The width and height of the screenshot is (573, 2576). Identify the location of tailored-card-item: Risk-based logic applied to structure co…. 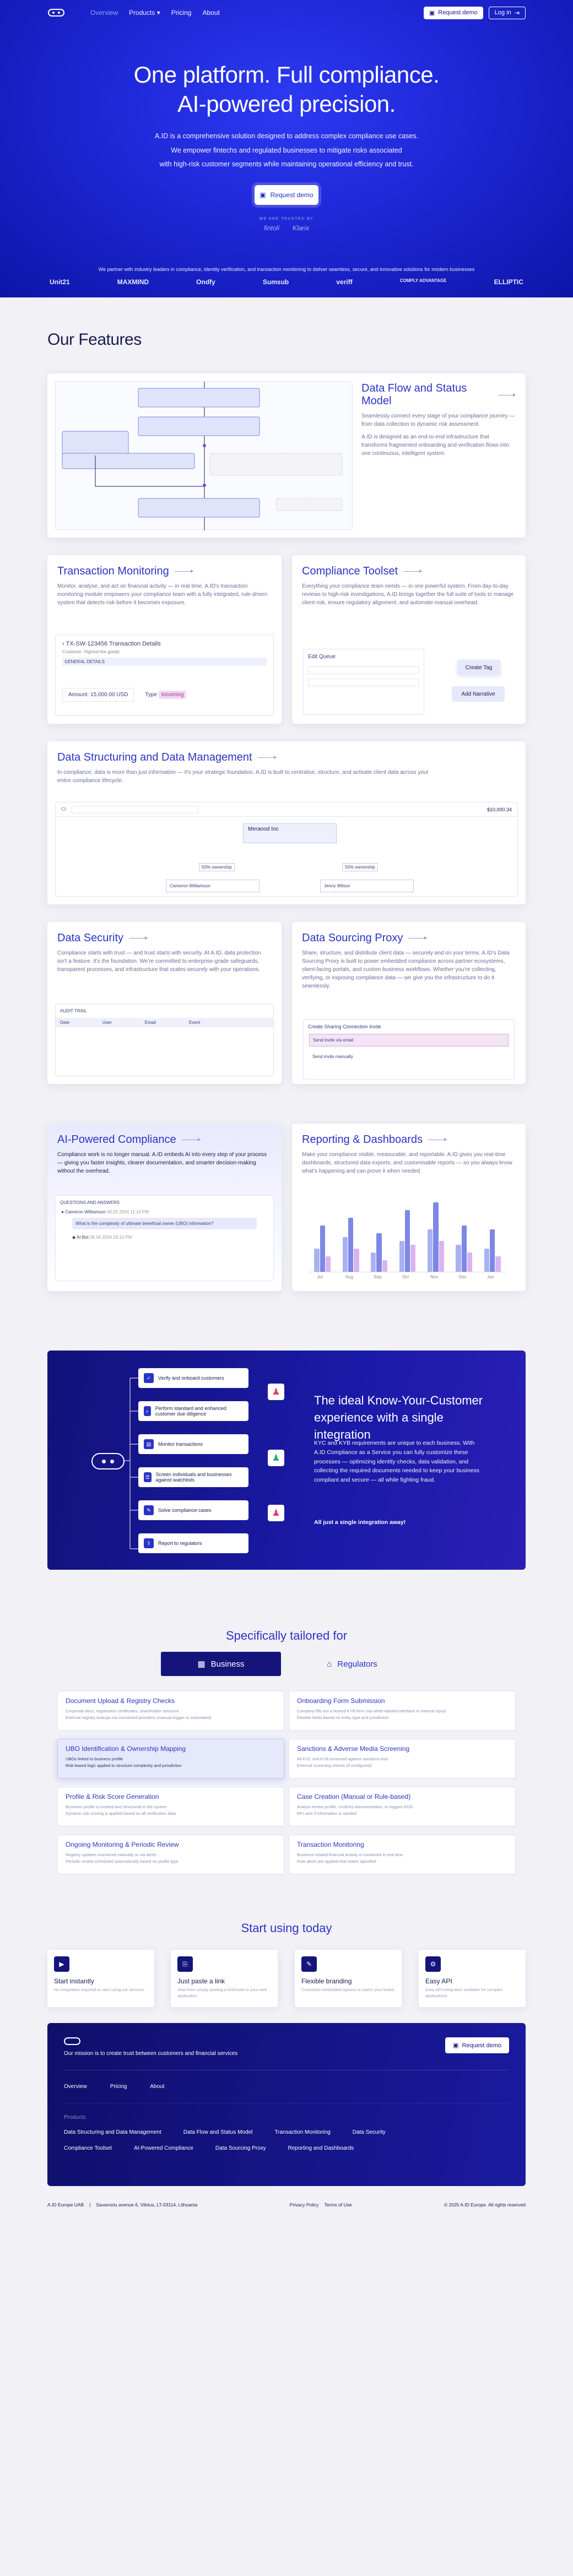
(124, 1765).